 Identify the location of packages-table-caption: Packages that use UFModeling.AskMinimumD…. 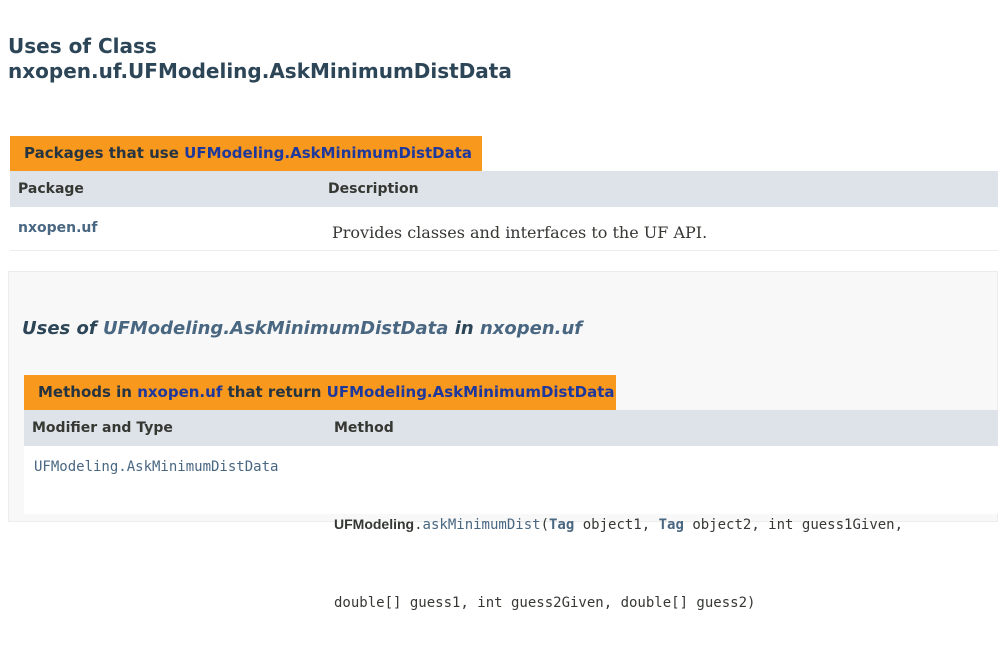
(246, 153).